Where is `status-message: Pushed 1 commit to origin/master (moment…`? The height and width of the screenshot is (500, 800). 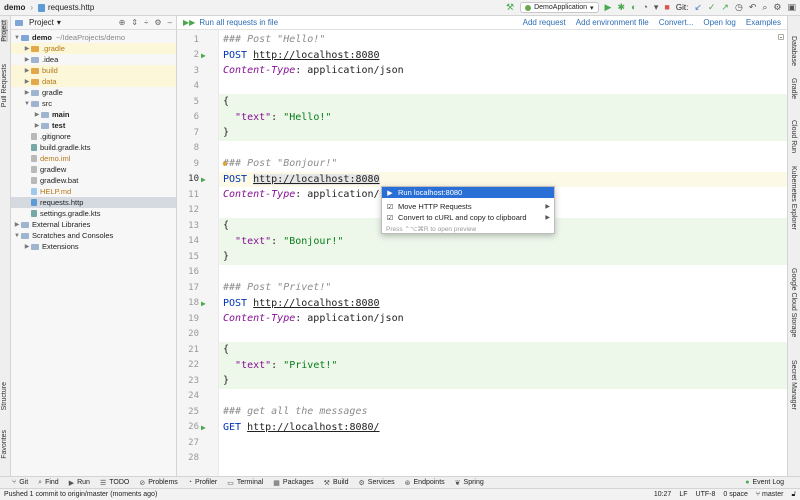 status-message: Pushed 1 commit to origin/master (moment… is located at coordinates (80, 494).